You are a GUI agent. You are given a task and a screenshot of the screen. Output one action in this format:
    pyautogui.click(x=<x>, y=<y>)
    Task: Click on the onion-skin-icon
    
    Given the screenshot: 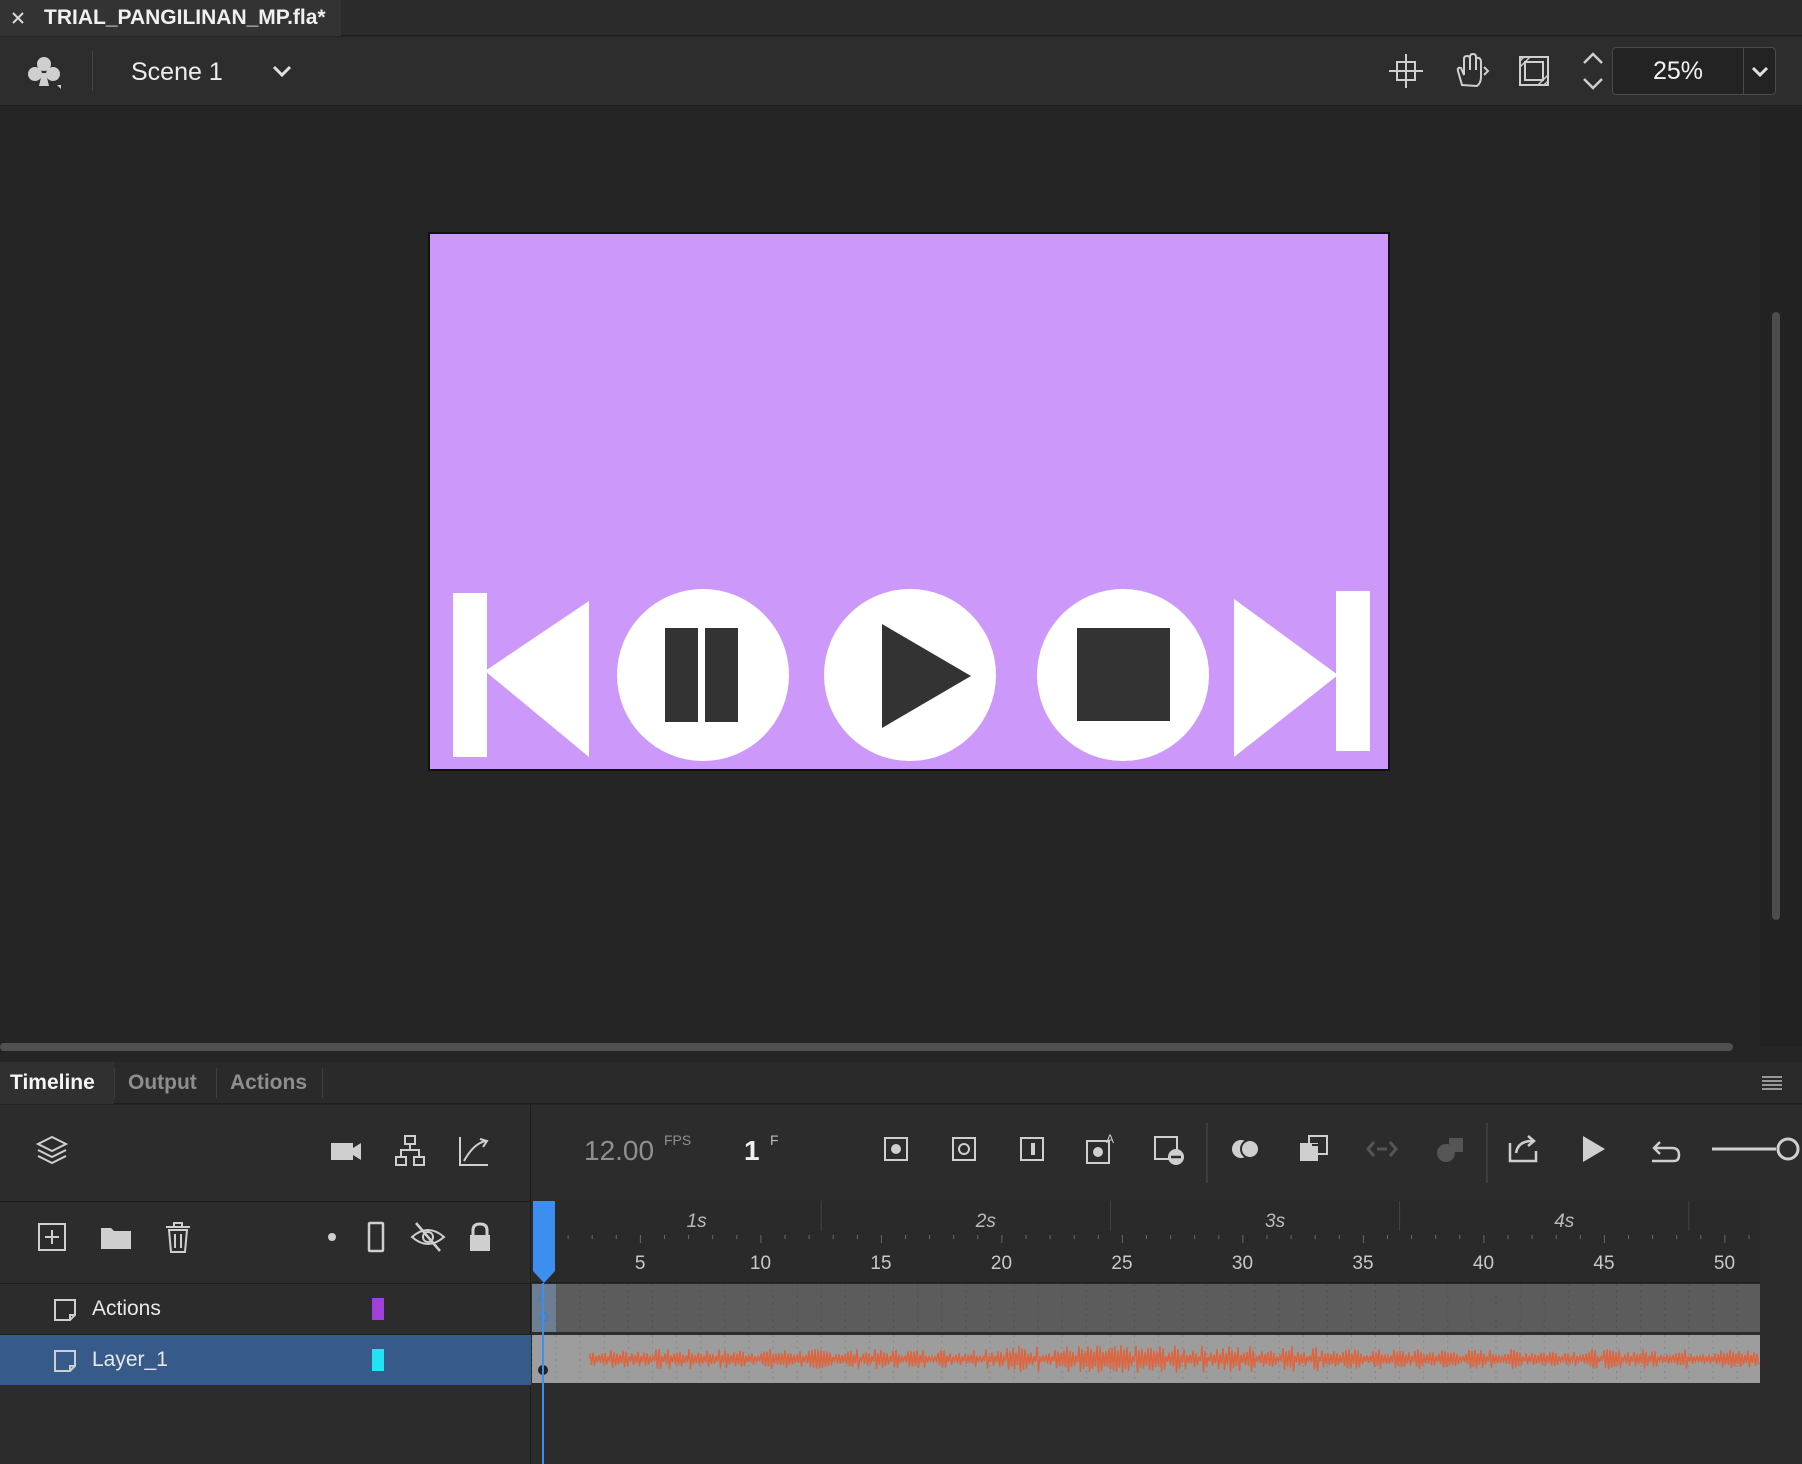 What is the action you would take?
    pyautogui.click(x=1246, y=1149)
    